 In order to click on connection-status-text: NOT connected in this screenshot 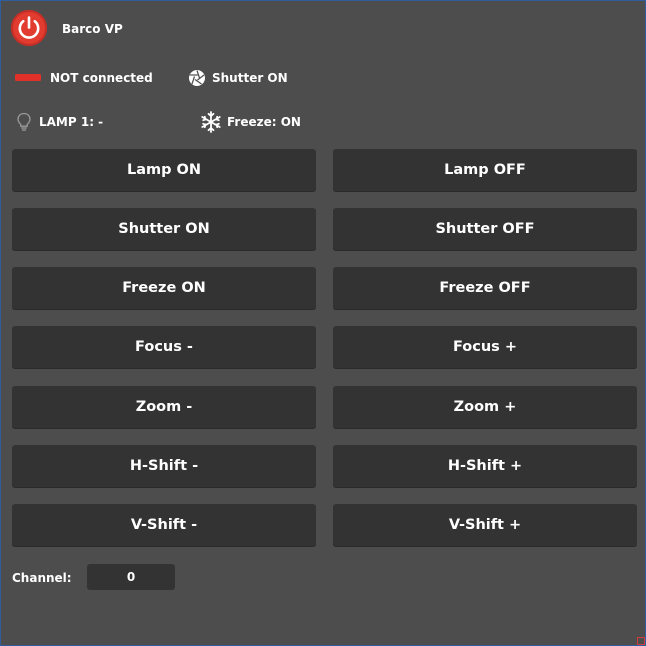, I will do `click(101, 78)`.